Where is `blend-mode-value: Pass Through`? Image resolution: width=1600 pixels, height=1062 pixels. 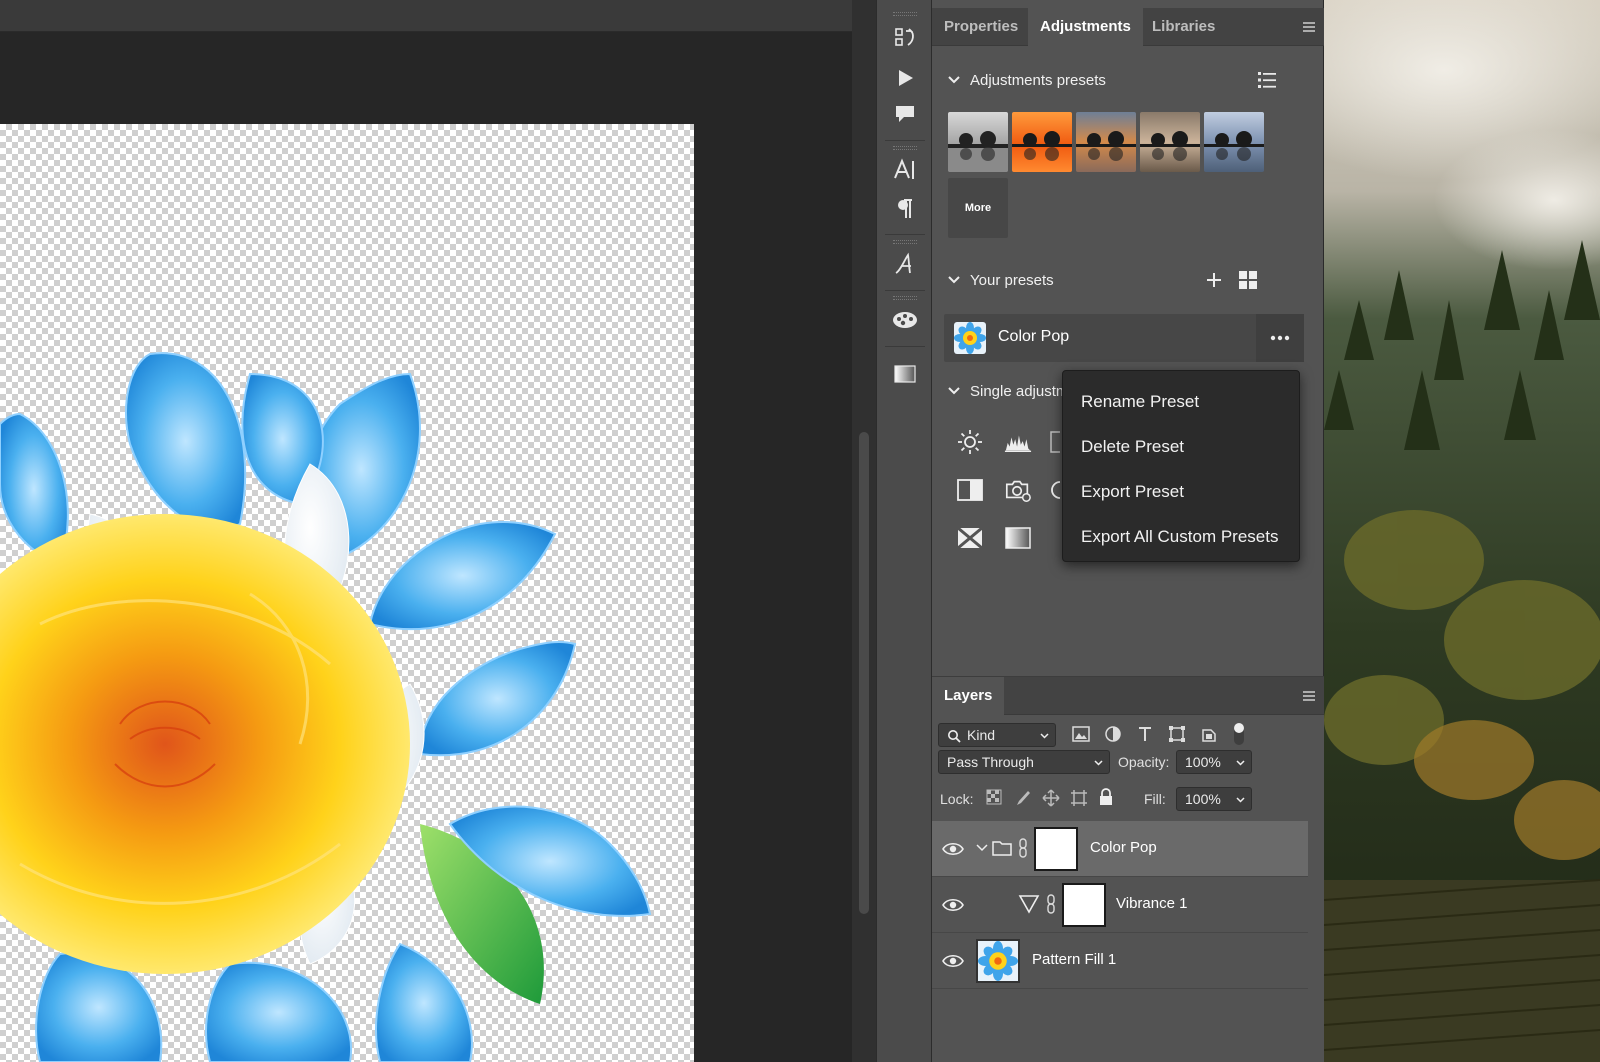 blend-mode-value: Pass Through is located at coordinates (990, 762).